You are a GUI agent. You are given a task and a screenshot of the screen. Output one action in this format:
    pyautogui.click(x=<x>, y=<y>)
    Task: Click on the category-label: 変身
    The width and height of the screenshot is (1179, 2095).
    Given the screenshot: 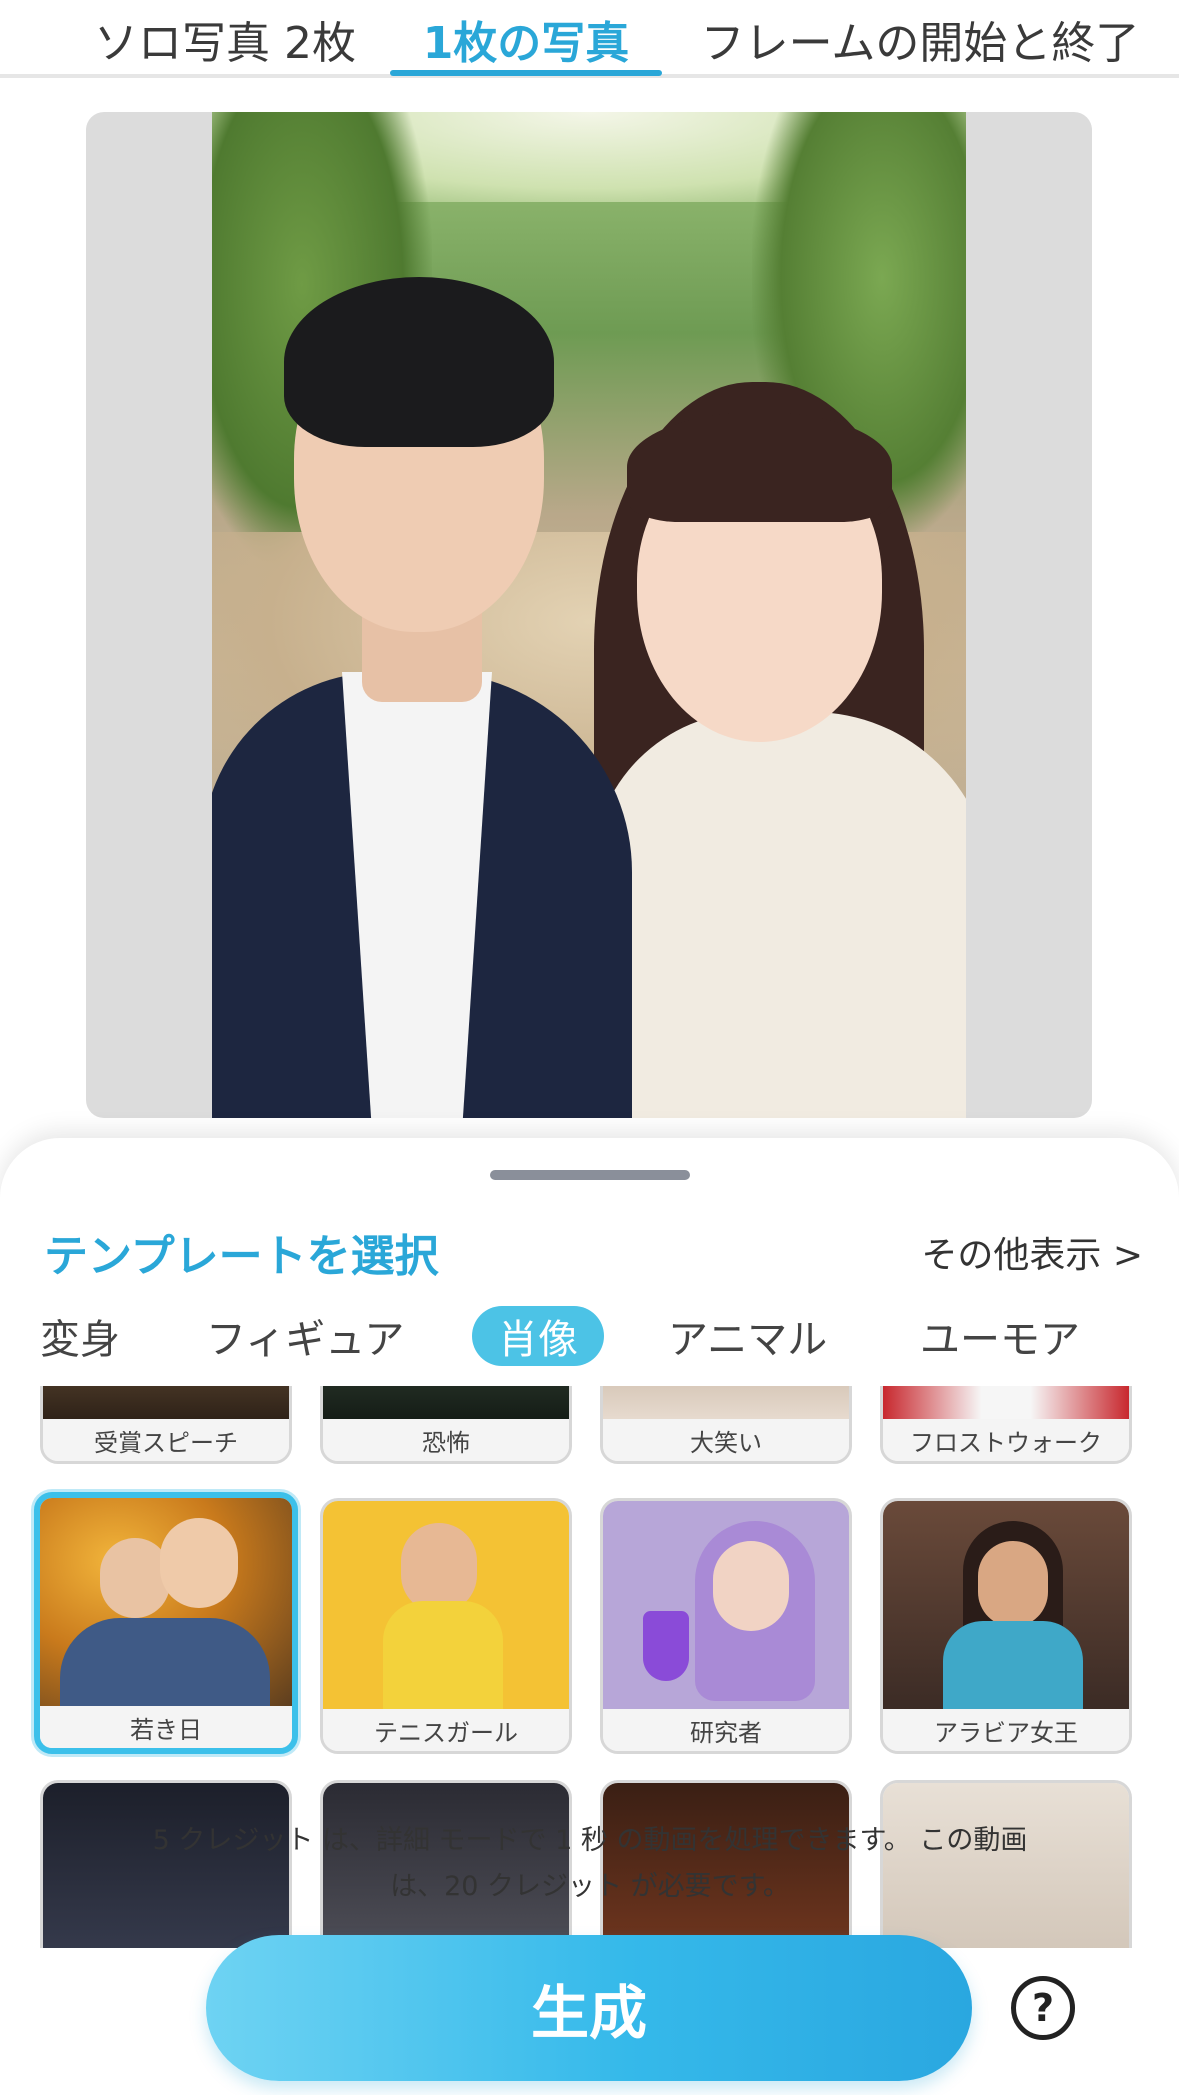 What is the action you would take?
    pyautogui.click(x=80, y=1340)
    